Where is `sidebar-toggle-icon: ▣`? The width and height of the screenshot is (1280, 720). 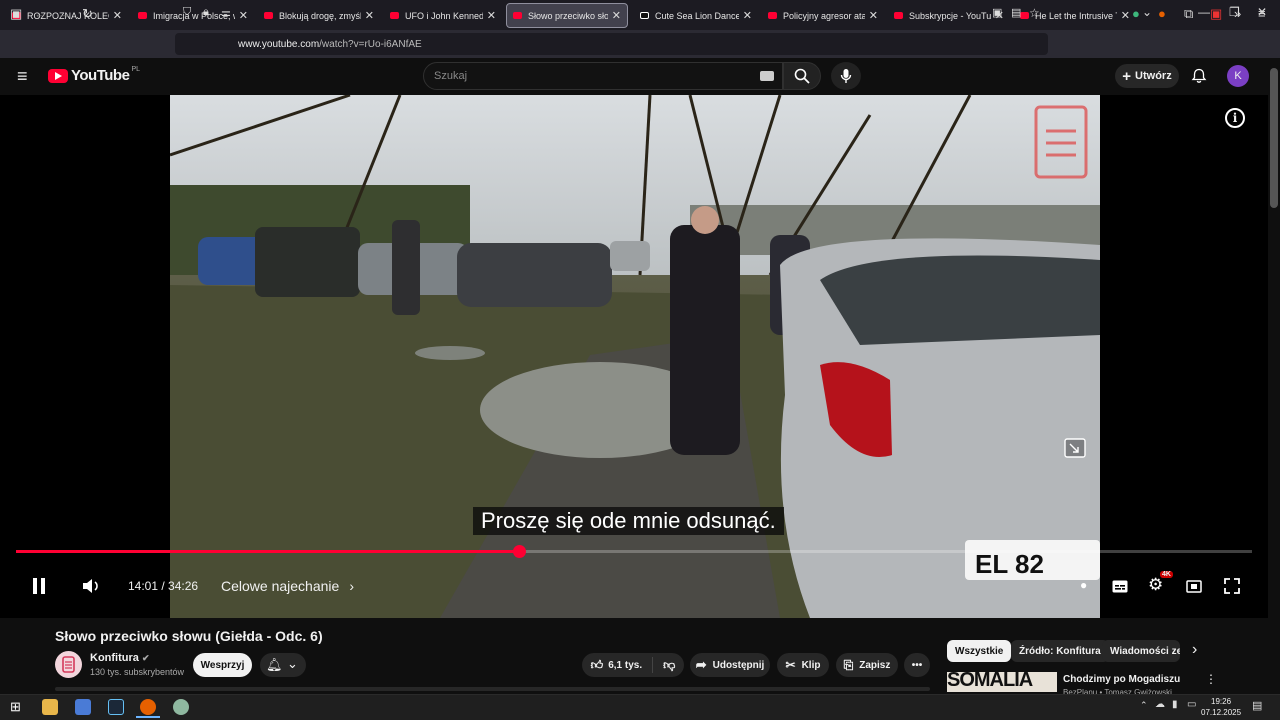
sidebar-toggle-icon: ▣ is located at coordinates (16, 14).